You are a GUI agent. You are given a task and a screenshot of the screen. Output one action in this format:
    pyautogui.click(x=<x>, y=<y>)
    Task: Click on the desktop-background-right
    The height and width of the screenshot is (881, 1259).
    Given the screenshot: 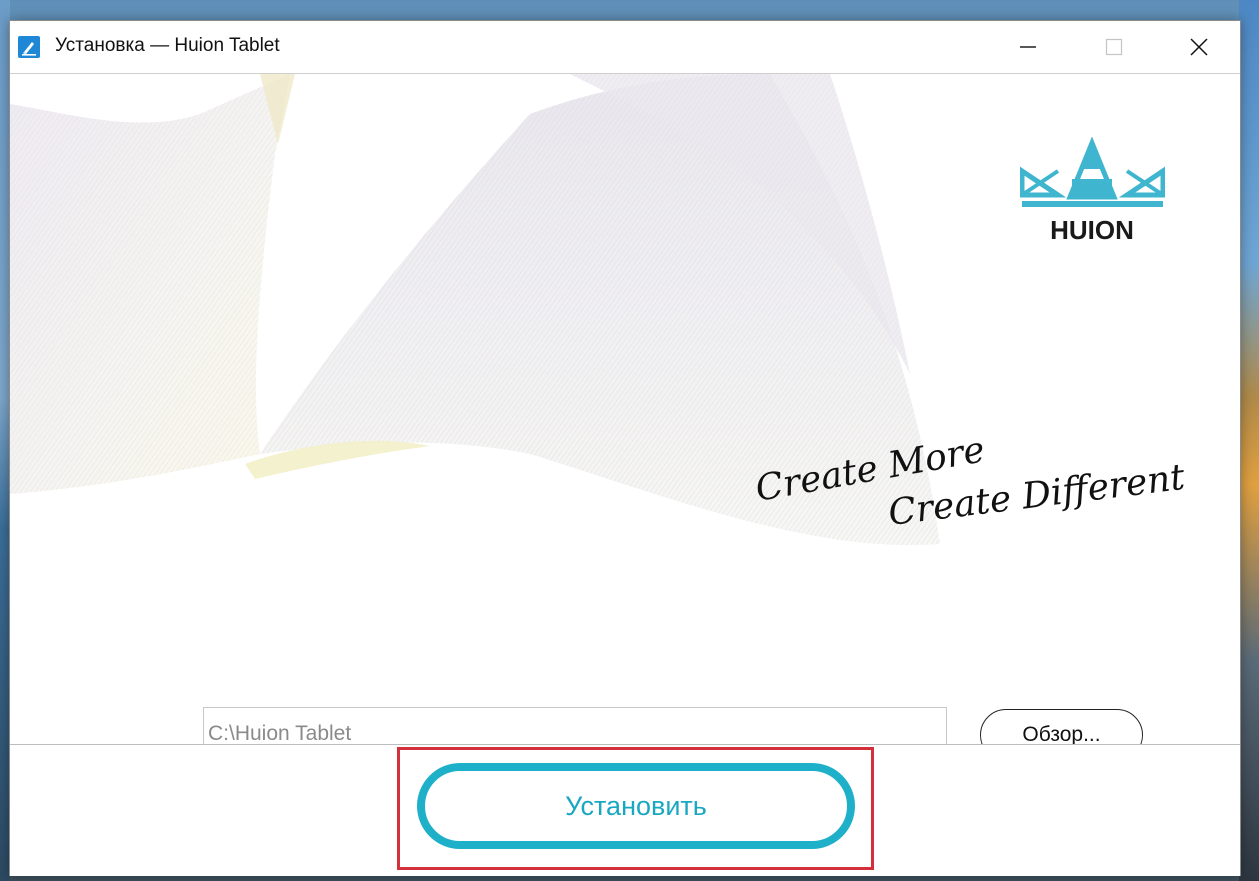 What is the action you would take?
    pyautogui.click(x=1249, y=440)
    